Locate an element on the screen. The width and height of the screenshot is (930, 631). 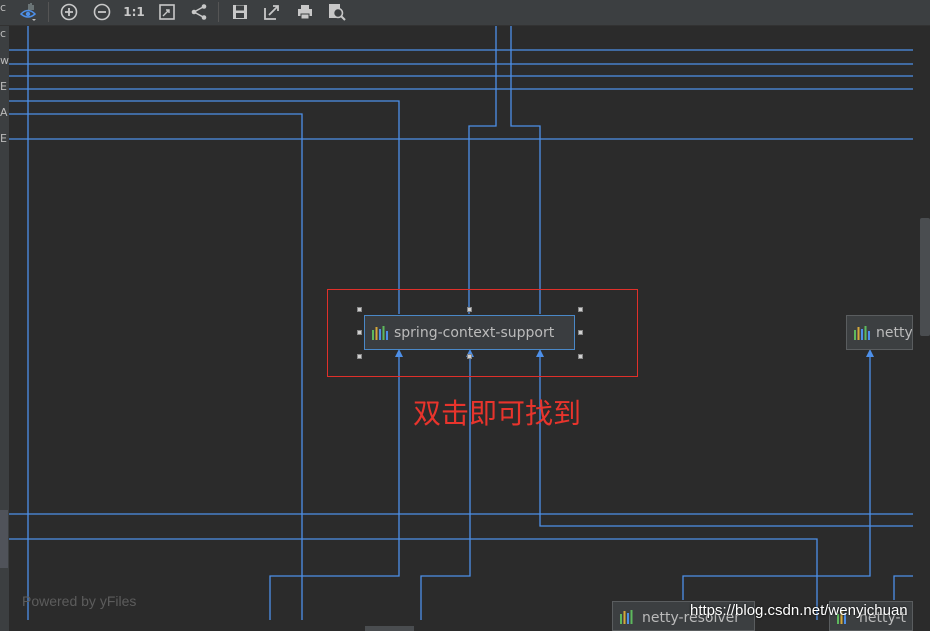
zoom-in-button is located at coordinates (69, 11).